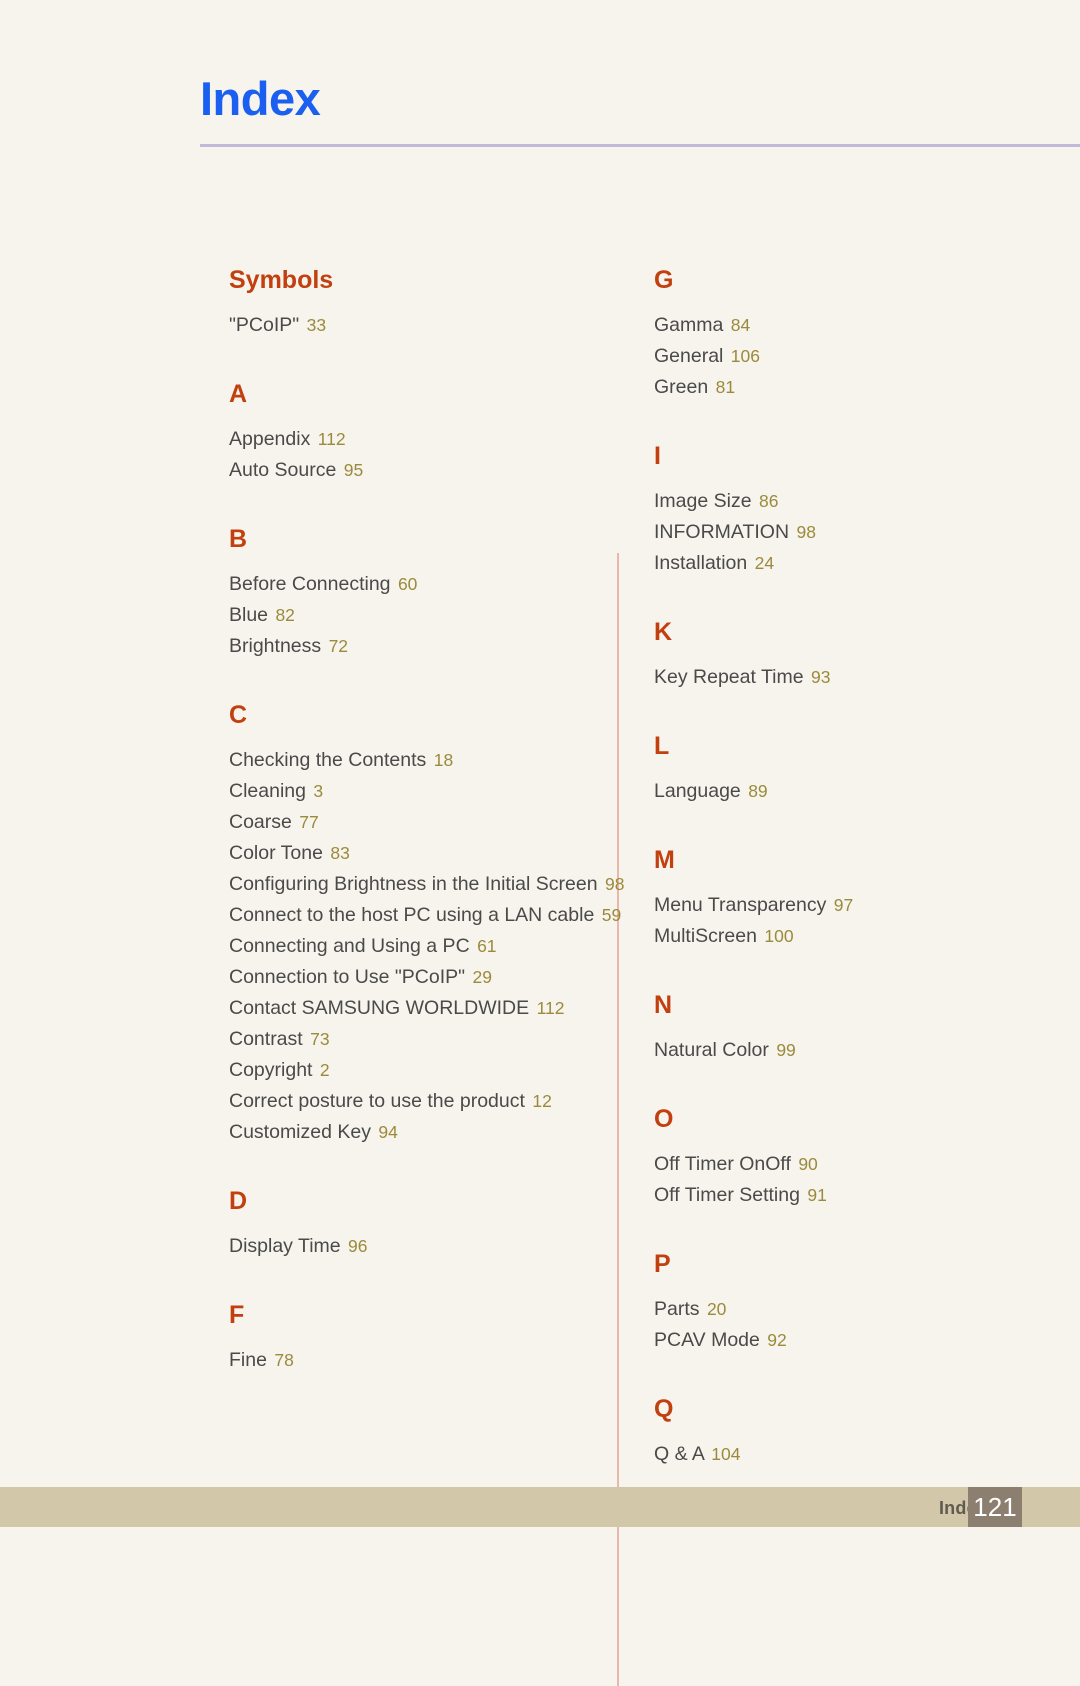 This screenshot has height=1686, width=1080. Describe the element at coordinates (995, 1507) in the screenshot. I see `footer-page-number: 121` at that location.